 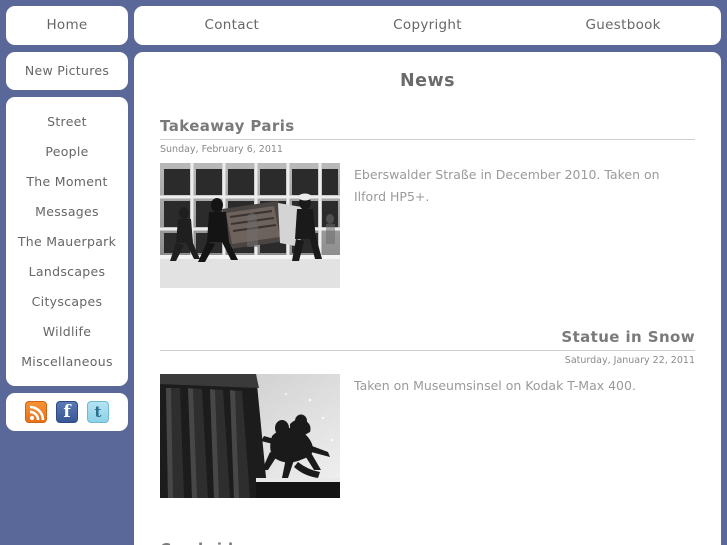 I want to click on sidebar-item-cityscapes: Cityscapes, so click(x=67, y=301).